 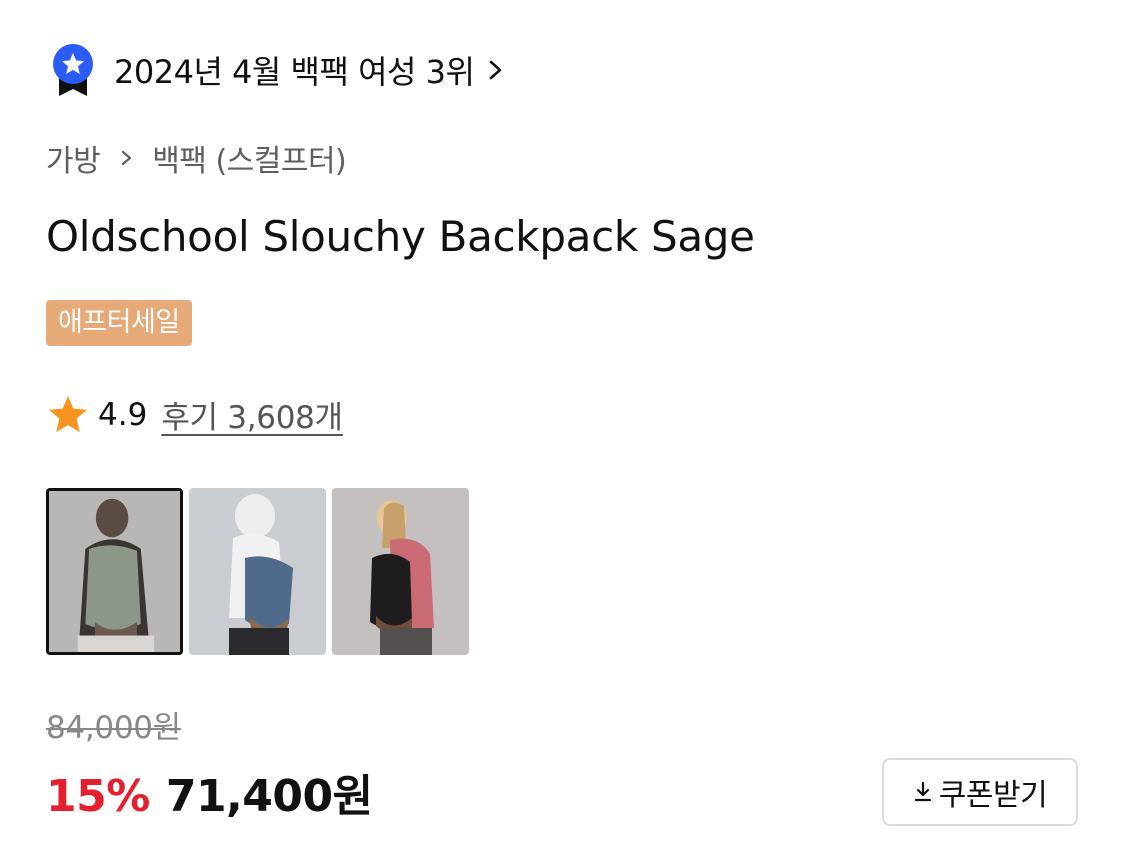 I want to click on product-title: Oldschool Slouchy Backpack Sage, so click(x=400, y=236).